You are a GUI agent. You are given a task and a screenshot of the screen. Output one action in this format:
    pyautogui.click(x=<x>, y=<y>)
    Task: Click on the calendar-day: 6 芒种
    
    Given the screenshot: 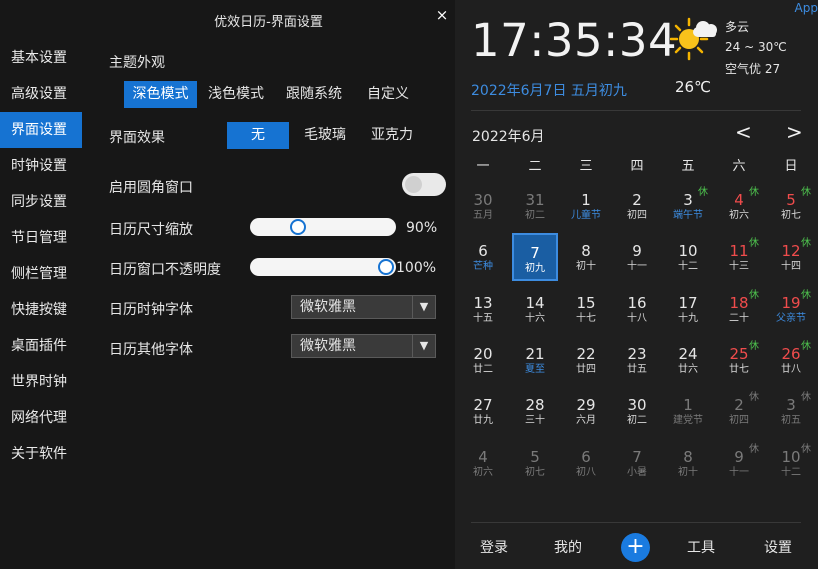 What is the action you would take?
    pyautogui.click(x=483, y=257)
    